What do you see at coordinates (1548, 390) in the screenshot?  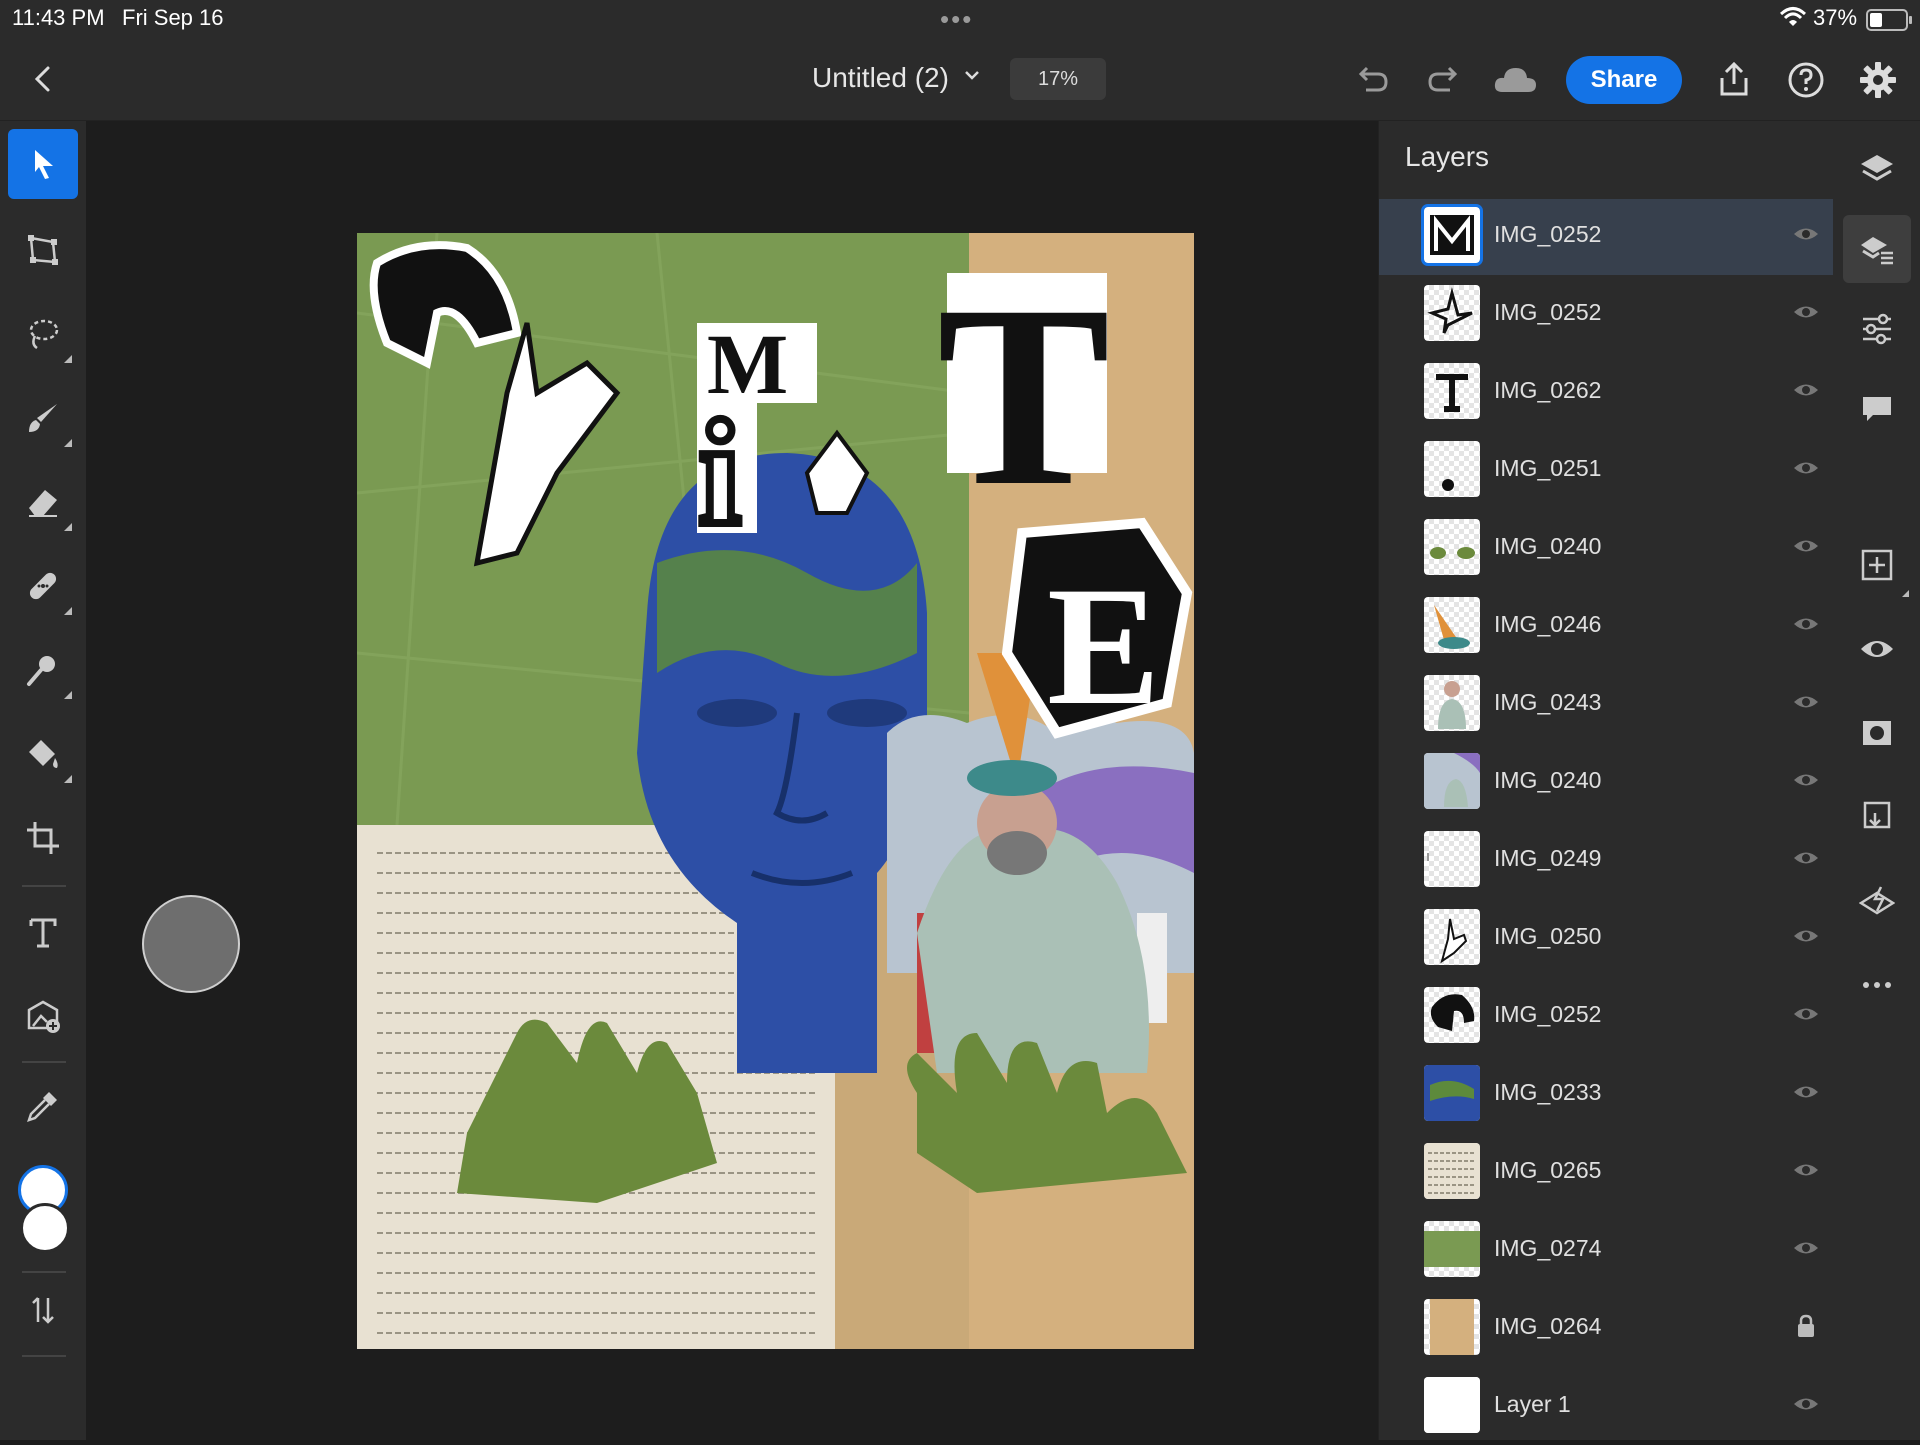 I see `layer-name: IMG_0262` at bounding box center [1548, 390].